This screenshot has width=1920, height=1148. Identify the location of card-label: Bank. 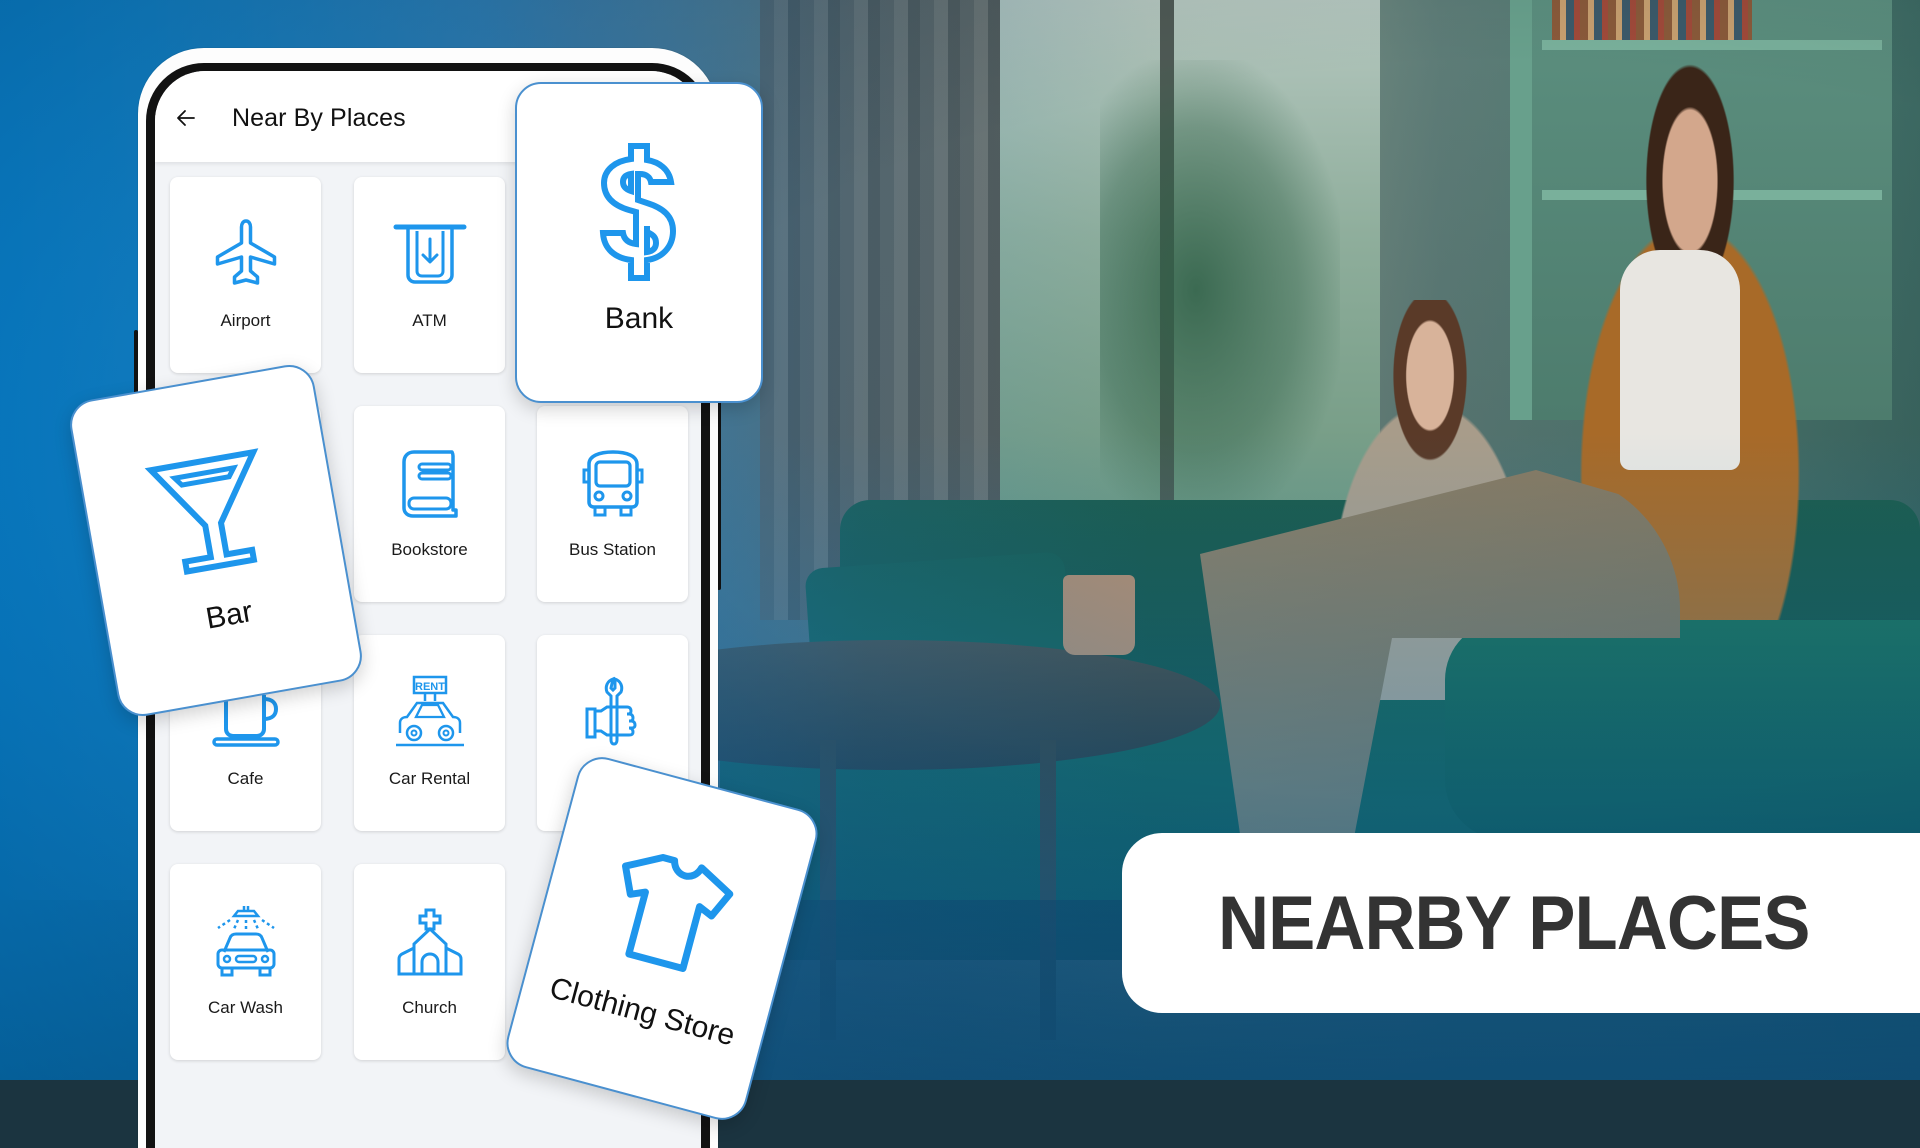
(639, 318).